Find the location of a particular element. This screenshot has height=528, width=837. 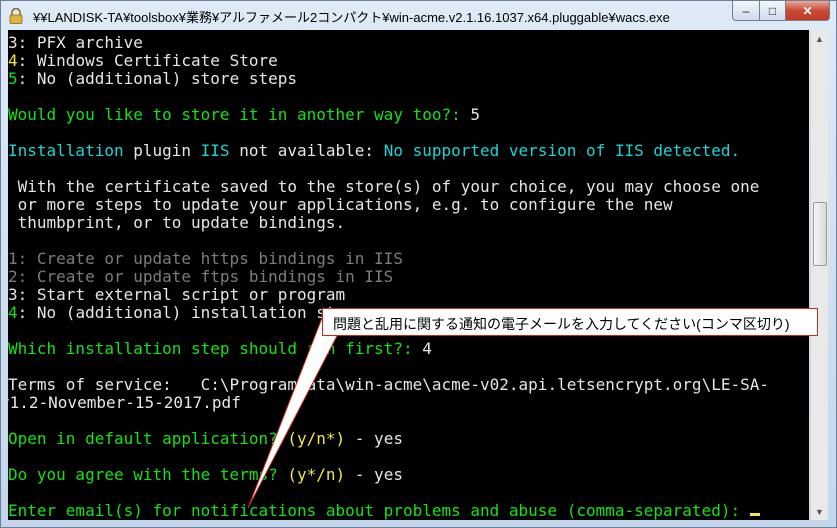

annotation-callout: 問題と乱用に関する通知の電子メールを入力してください(コンマ区切り) is located at coordinates (570, 322).